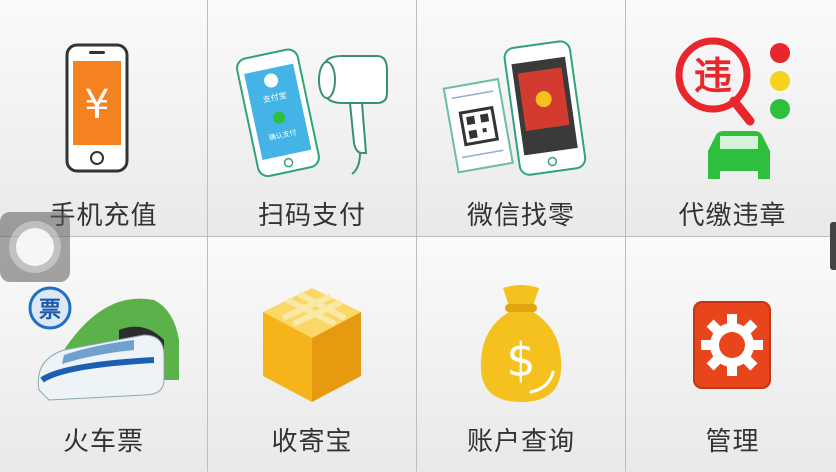 The height and width of the screenshot is (472, 836). What do you see at coordinates (732, 216) in the screenshot?
I see `tile-label: 代缴违章` at bounding box center [732, 216].